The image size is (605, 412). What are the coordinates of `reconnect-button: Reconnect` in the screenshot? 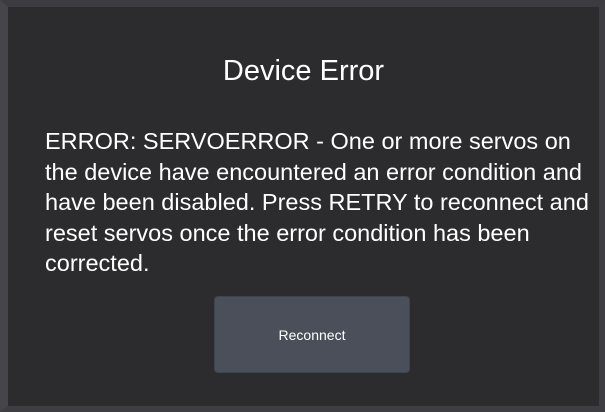 It's located at (312, 334).